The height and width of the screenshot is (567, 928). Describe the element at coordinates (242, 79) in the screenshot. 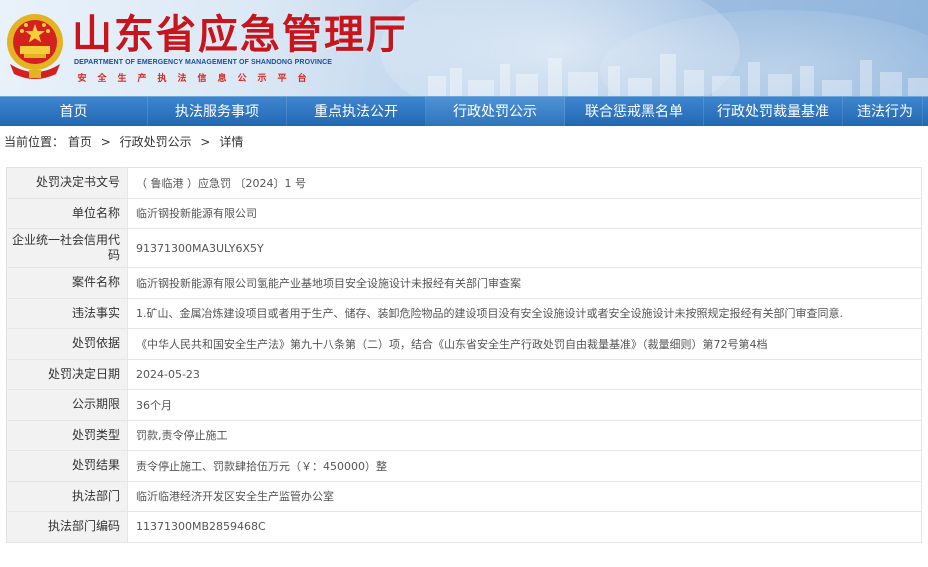

I see `subtitle-char: 公` at that location.